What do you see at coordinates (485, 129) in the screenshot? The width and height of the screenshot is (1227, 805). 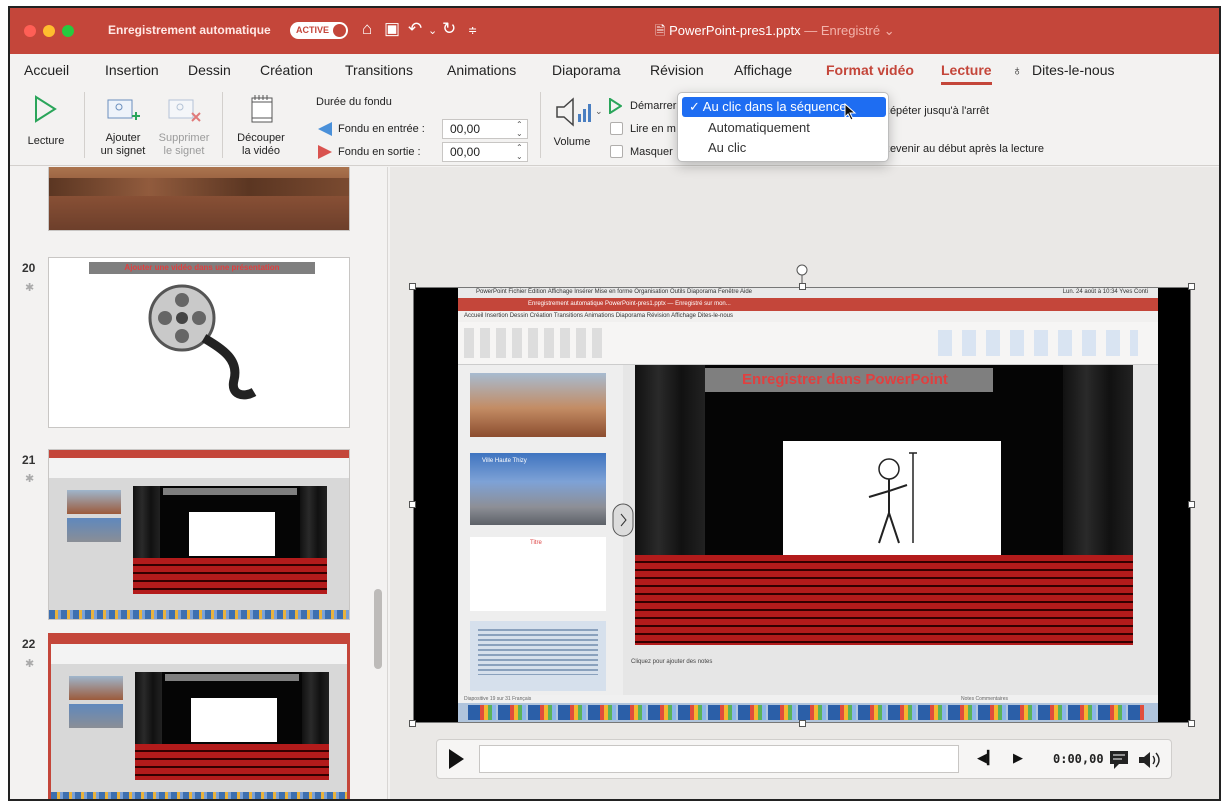 I see `fade-in-stepper: 00,00` at bounding box center [485, 129].